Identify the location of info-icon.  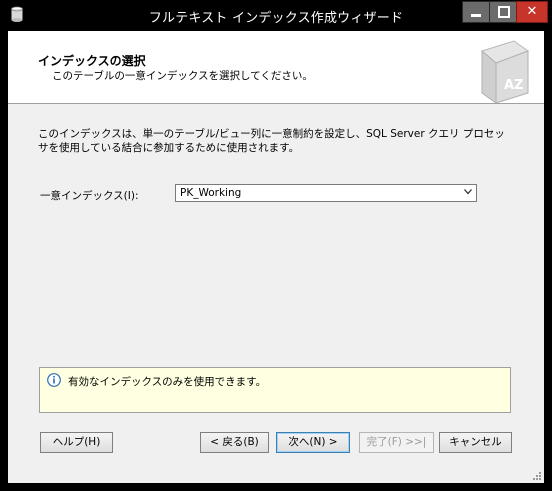
(54, 380).